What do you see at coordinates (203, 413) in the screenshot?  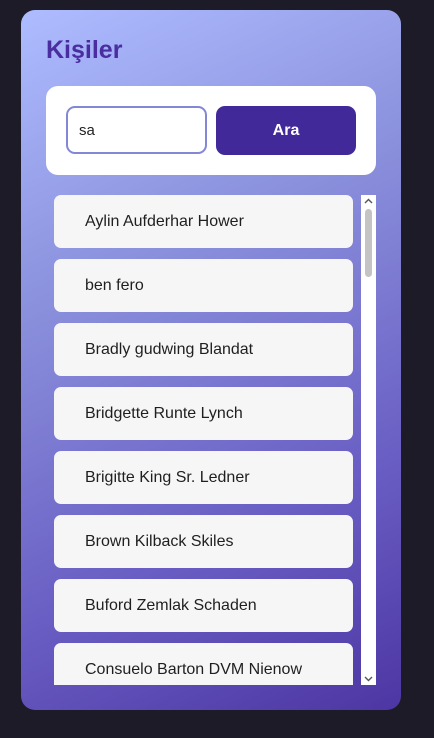 I see `list-item: Bridgette Runte Lynch` at bounding box center [203, 413].